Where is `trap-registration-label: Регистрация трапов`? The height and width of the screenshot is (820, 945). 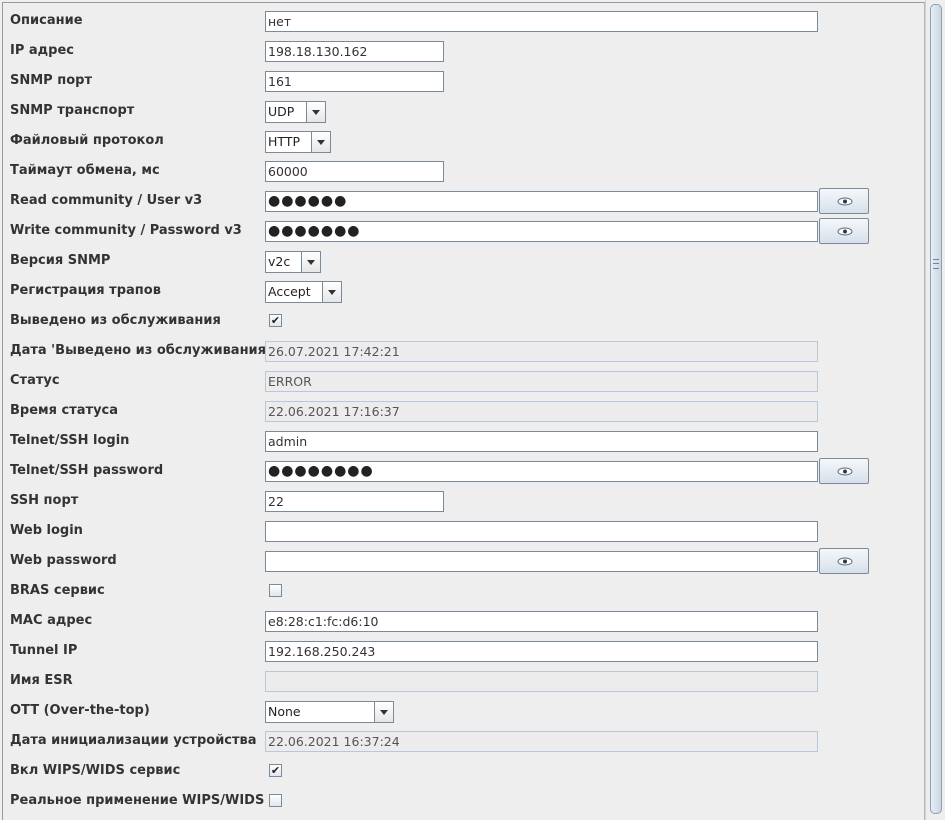 trap-registration-label: Регистрация трапов is located at coordinates (85, 290).